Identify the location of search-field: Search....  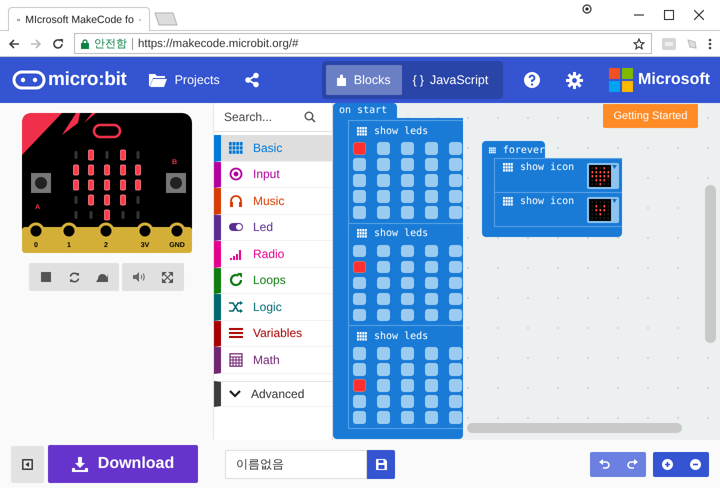
(264, 117).